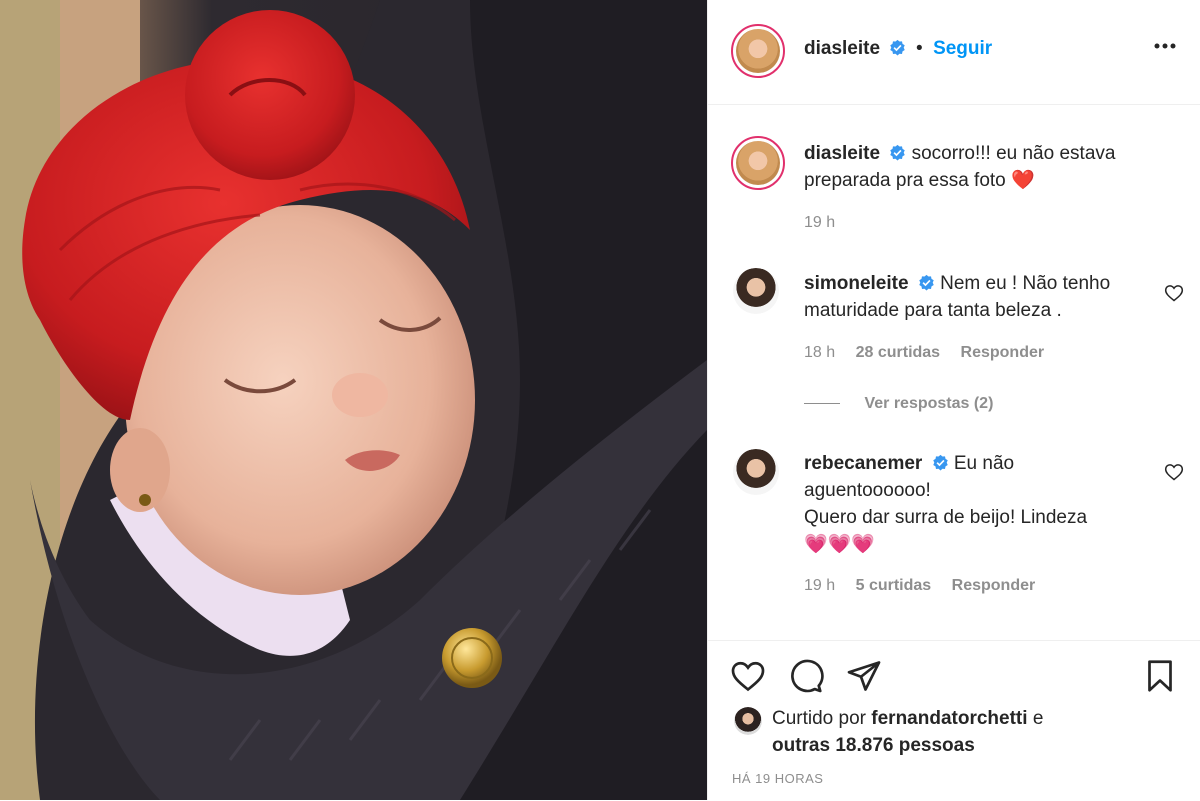 Image resolution: width=1200 pixels, height=801 pixels. What do you see at coordinates (822, 404) in the screenshot?
I see `replies-divider` at bounding box center [822, 404].